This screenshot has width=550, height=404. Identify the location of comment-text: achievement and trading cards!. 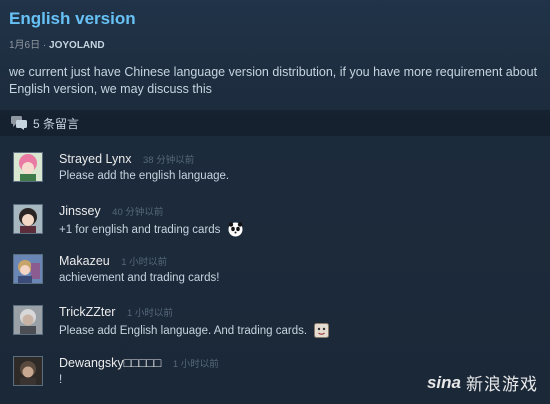
(139, 278).